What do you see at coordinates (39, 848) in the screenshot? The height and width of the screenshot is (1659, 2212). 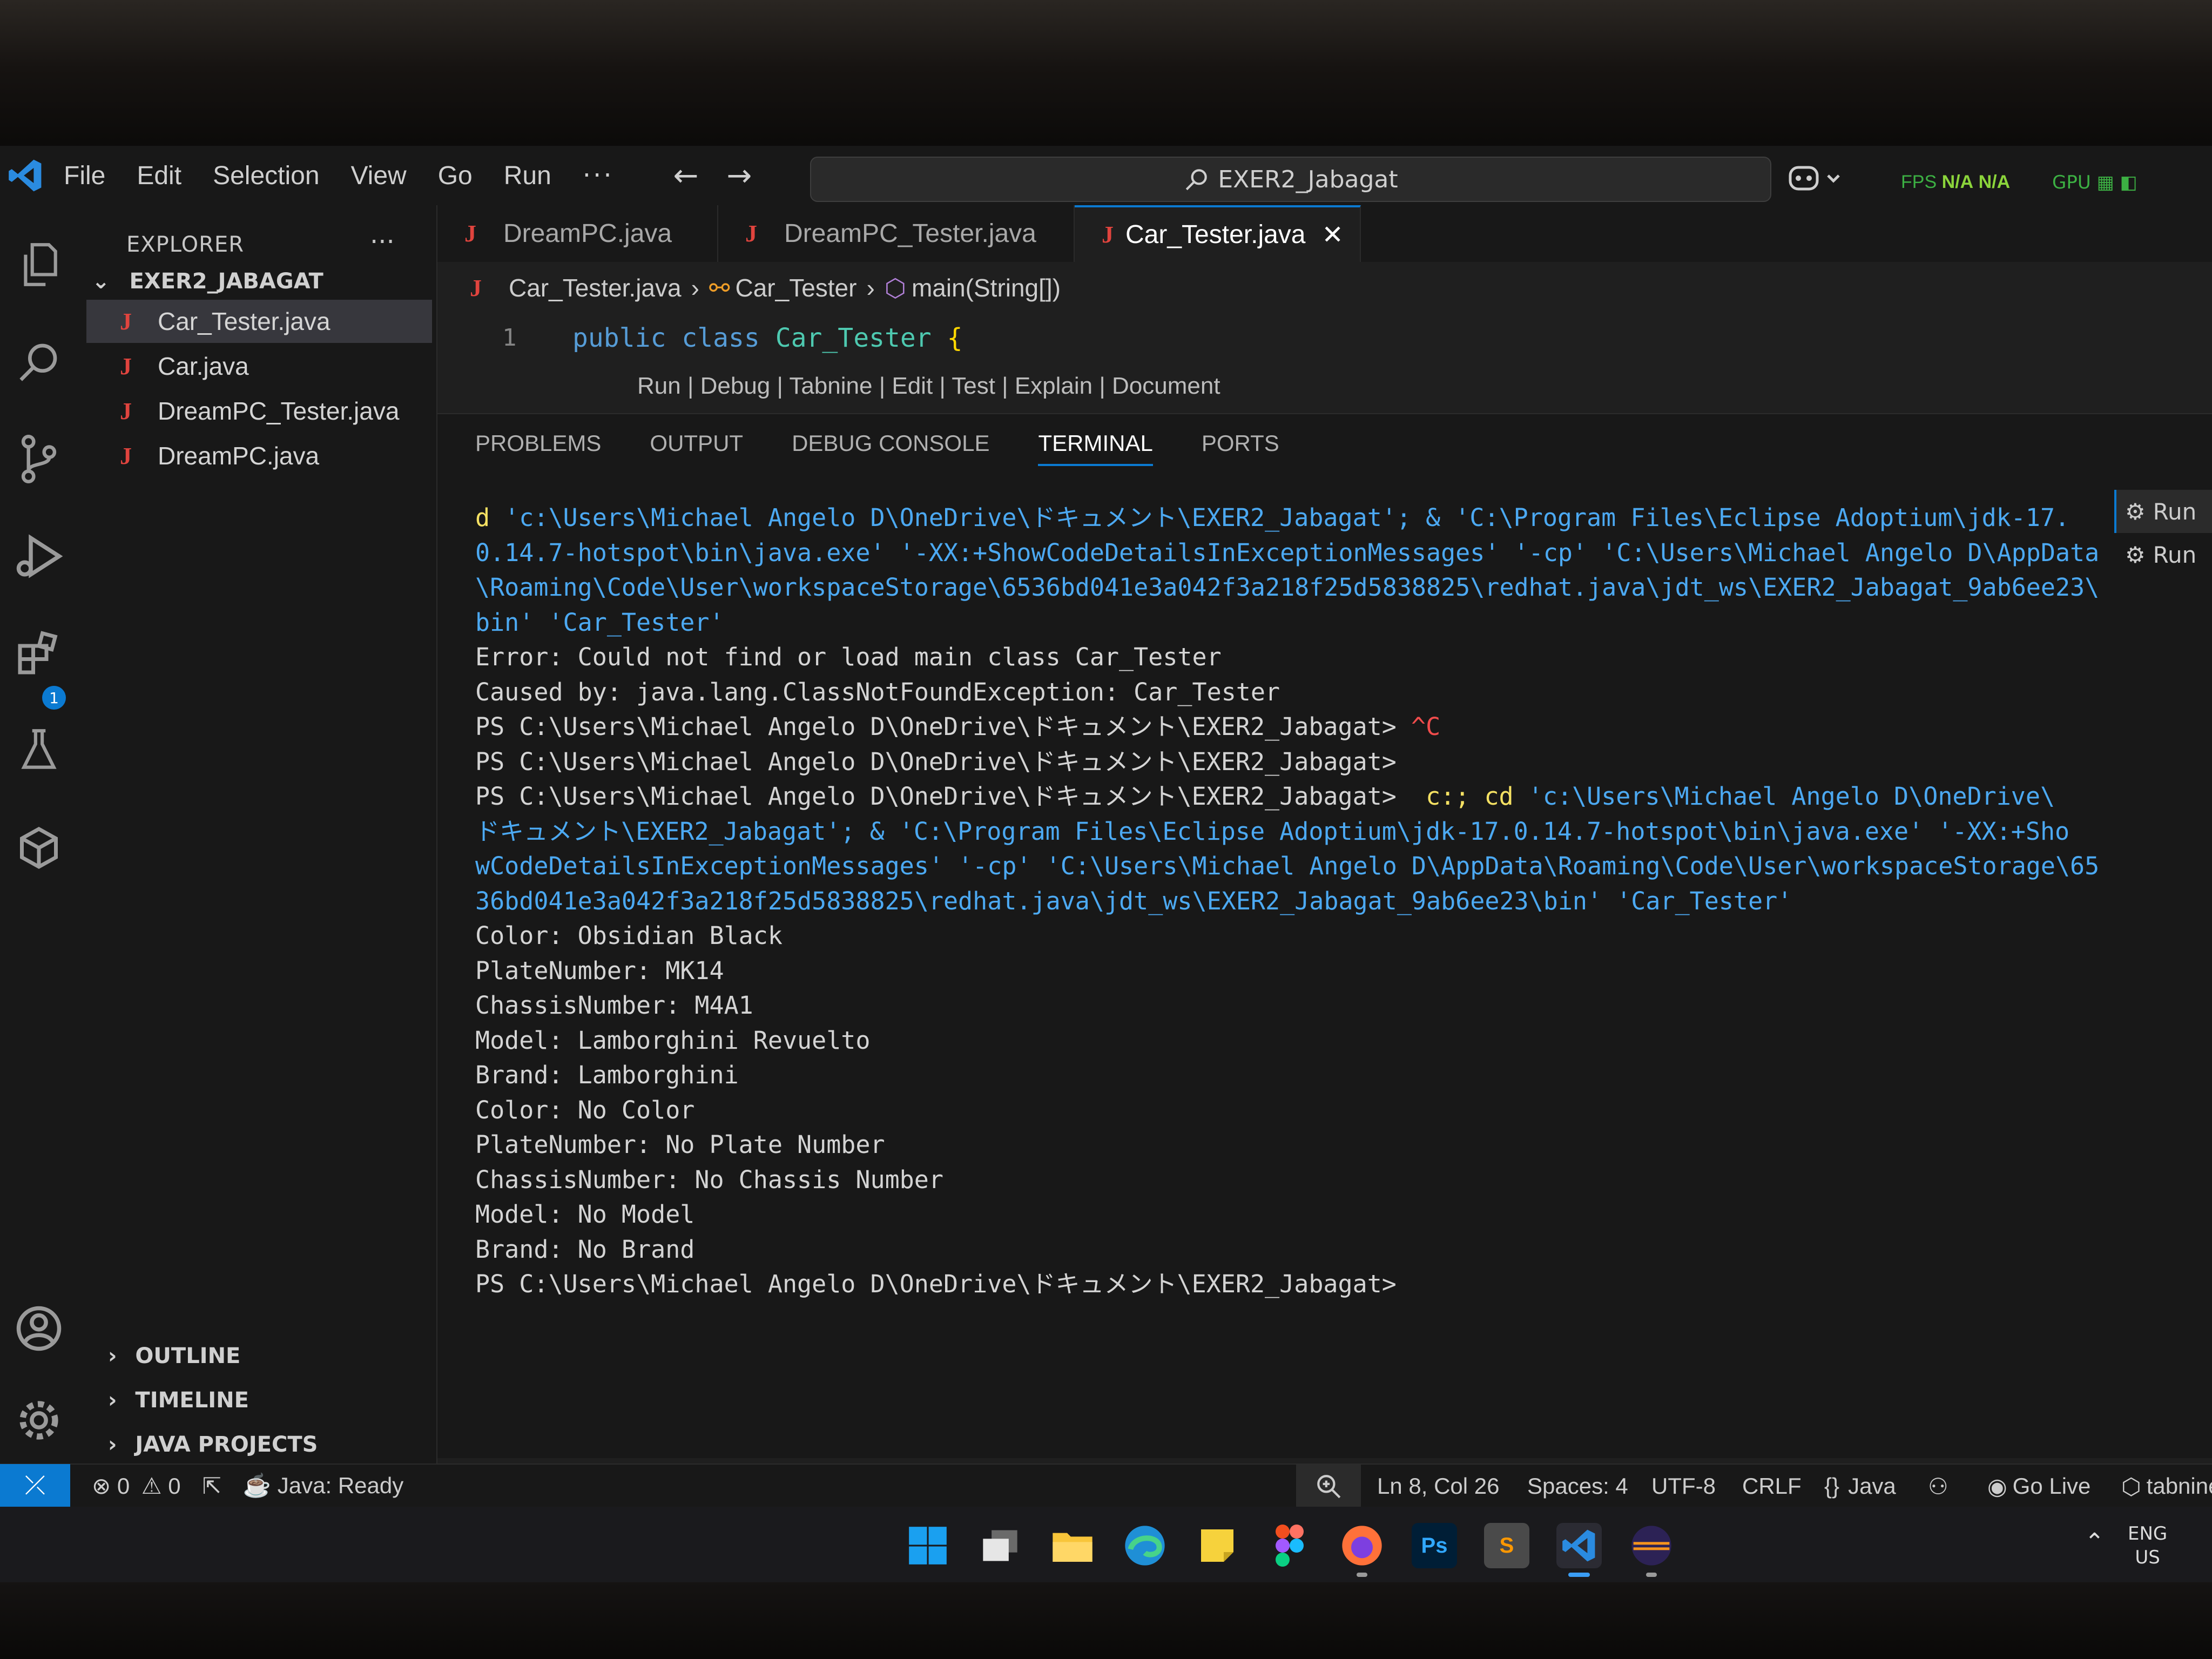 I see `java-projects-icon` at bounding box center [39, 848].